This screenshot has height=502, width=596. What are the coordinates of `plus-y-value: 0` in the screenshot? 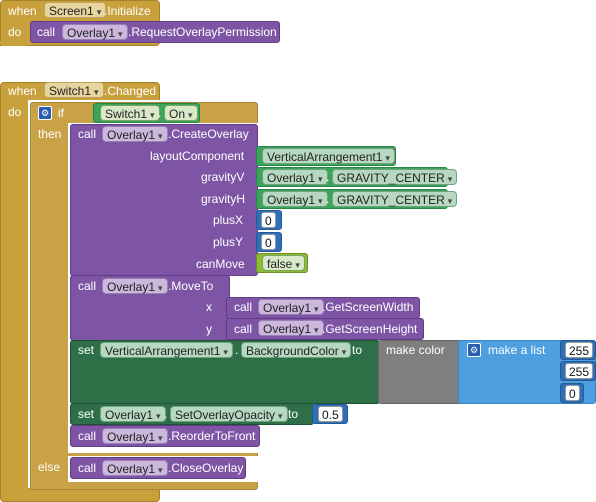 It's located at (268, 242).